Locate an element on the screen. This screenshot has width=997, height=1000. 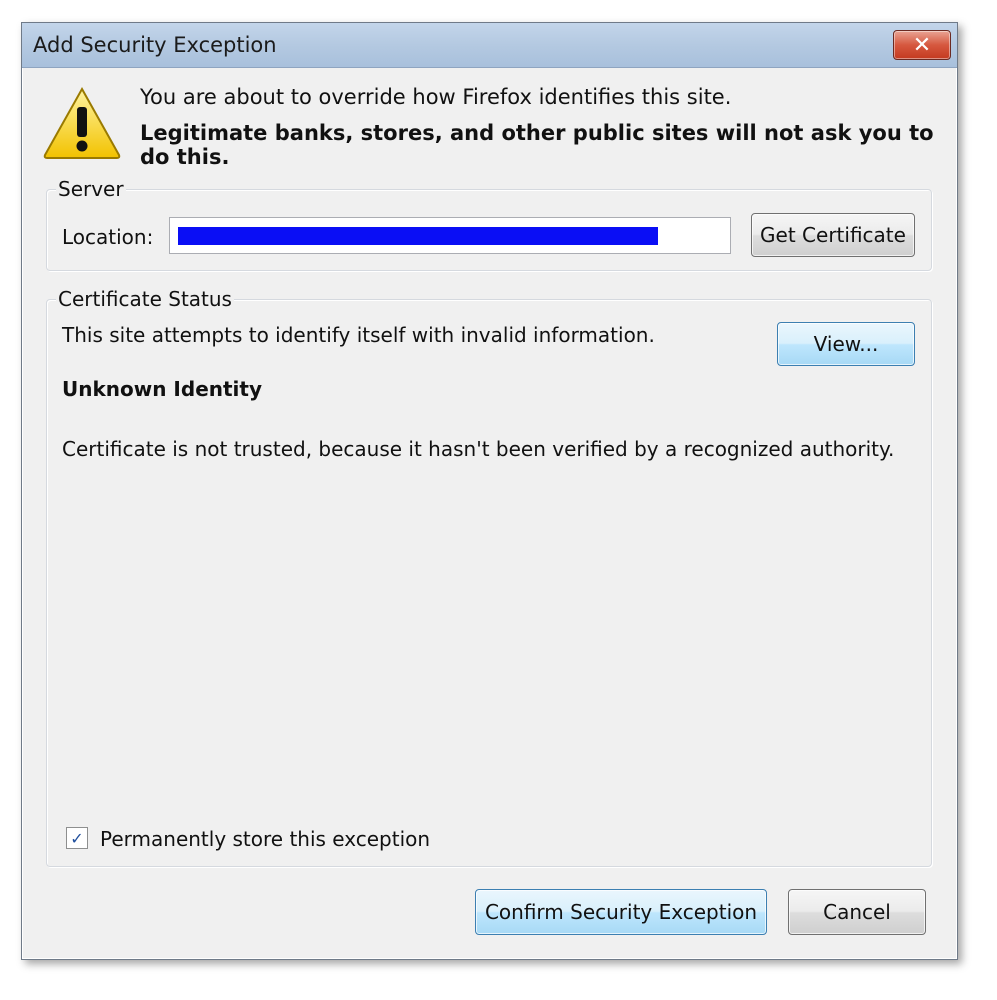
warning-triangle-icon is located at coordinates (82, 122).